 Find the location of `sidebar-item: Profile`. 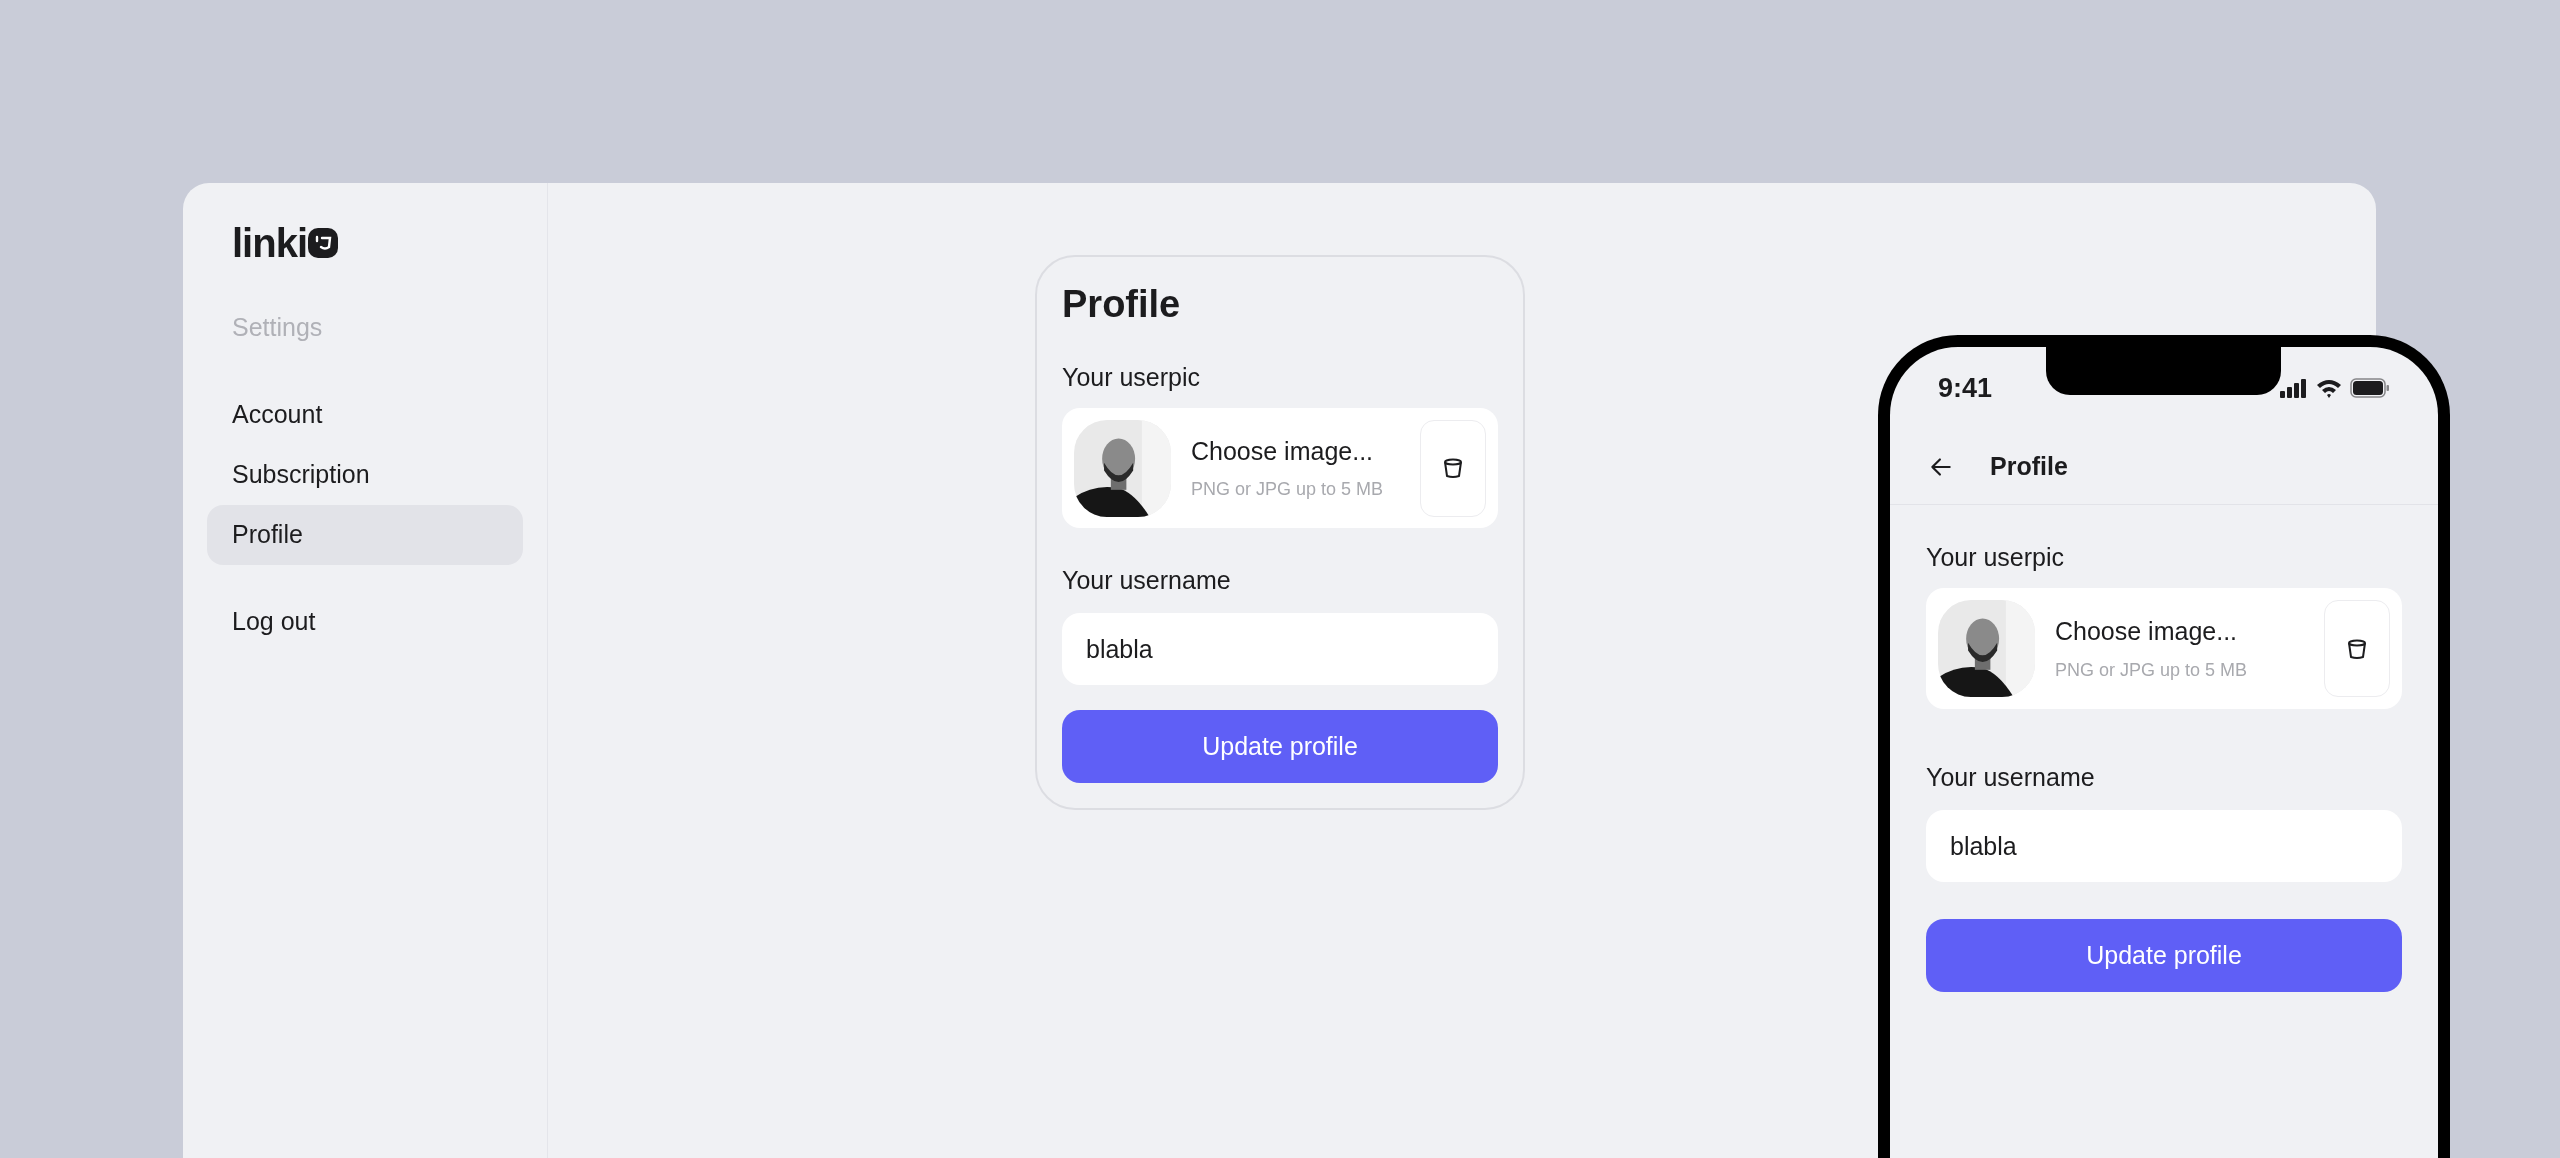

sidebar-item: Profile is located at coordinates (365, 534).